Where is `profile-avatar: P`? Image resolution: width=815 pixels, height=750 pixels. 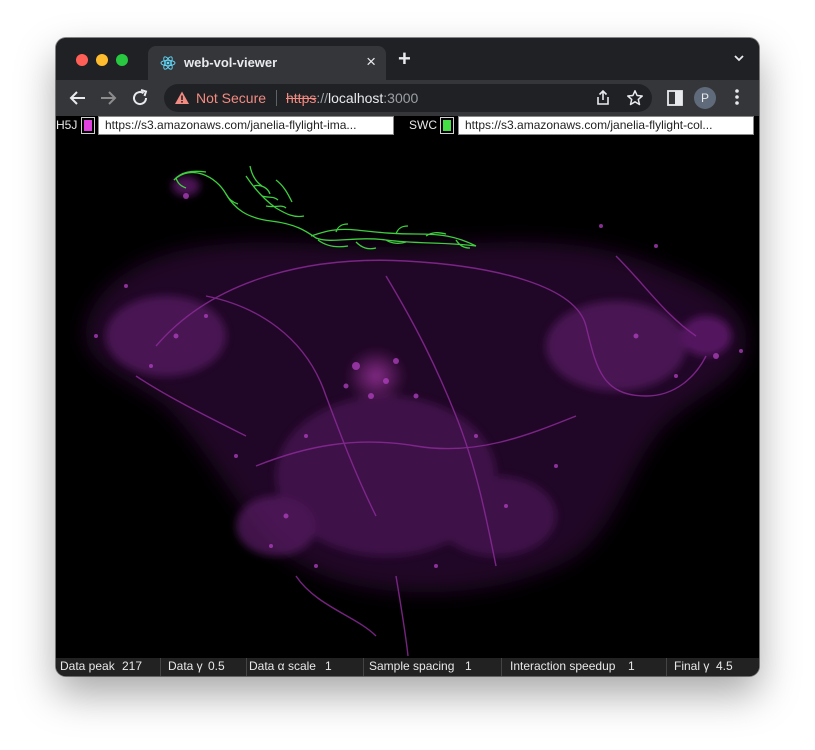 profile-avatar: P is located at coordinates (705, 98).